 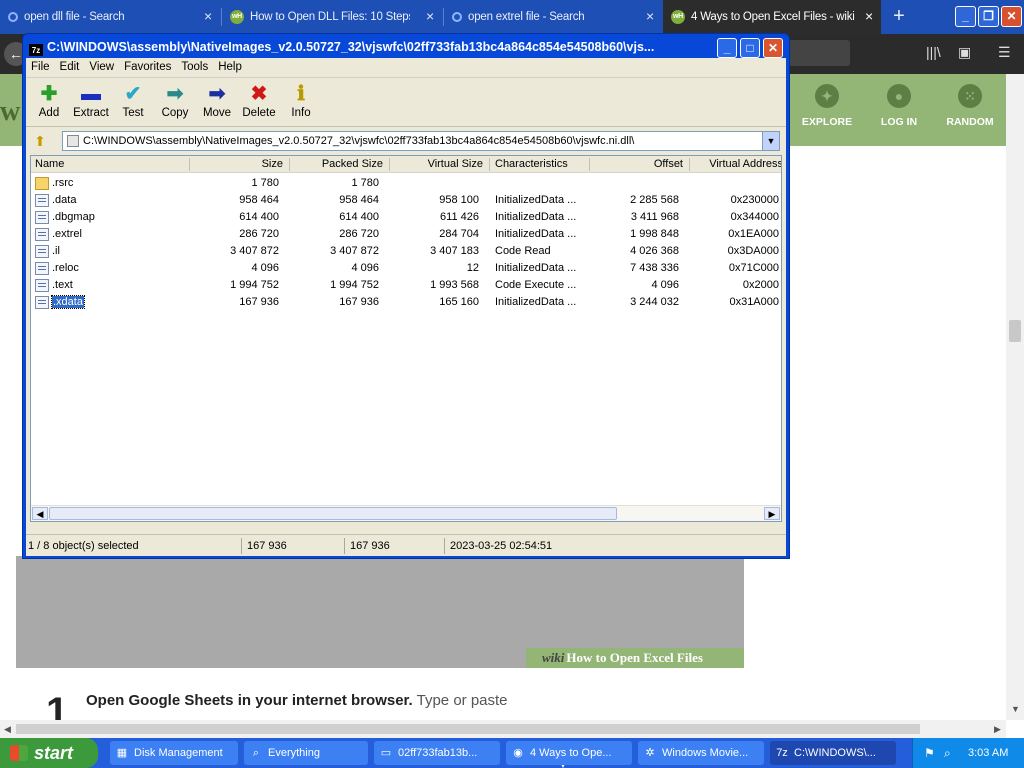 I want to click on wikihow-logo: w, so click(x=10, y=112).